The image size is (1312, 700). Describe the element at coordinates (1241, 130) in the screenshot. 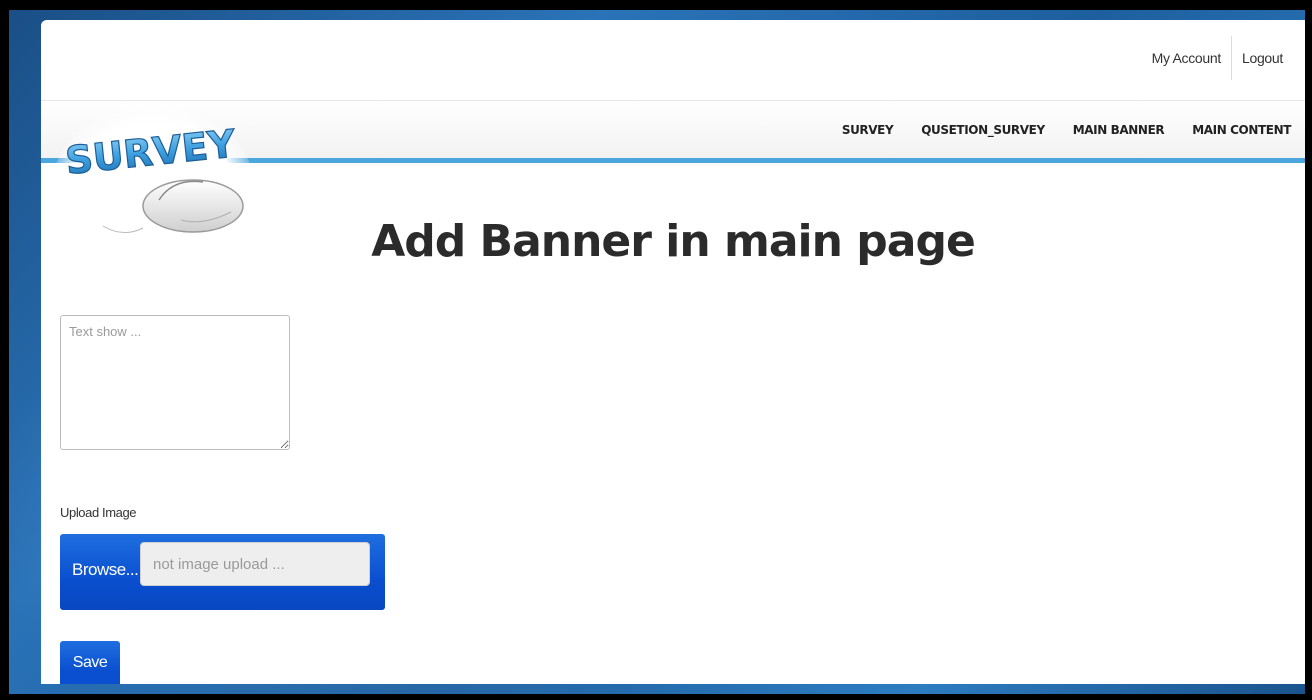

I see `nav-item-main-content: MAIN CONTENT` at that location.